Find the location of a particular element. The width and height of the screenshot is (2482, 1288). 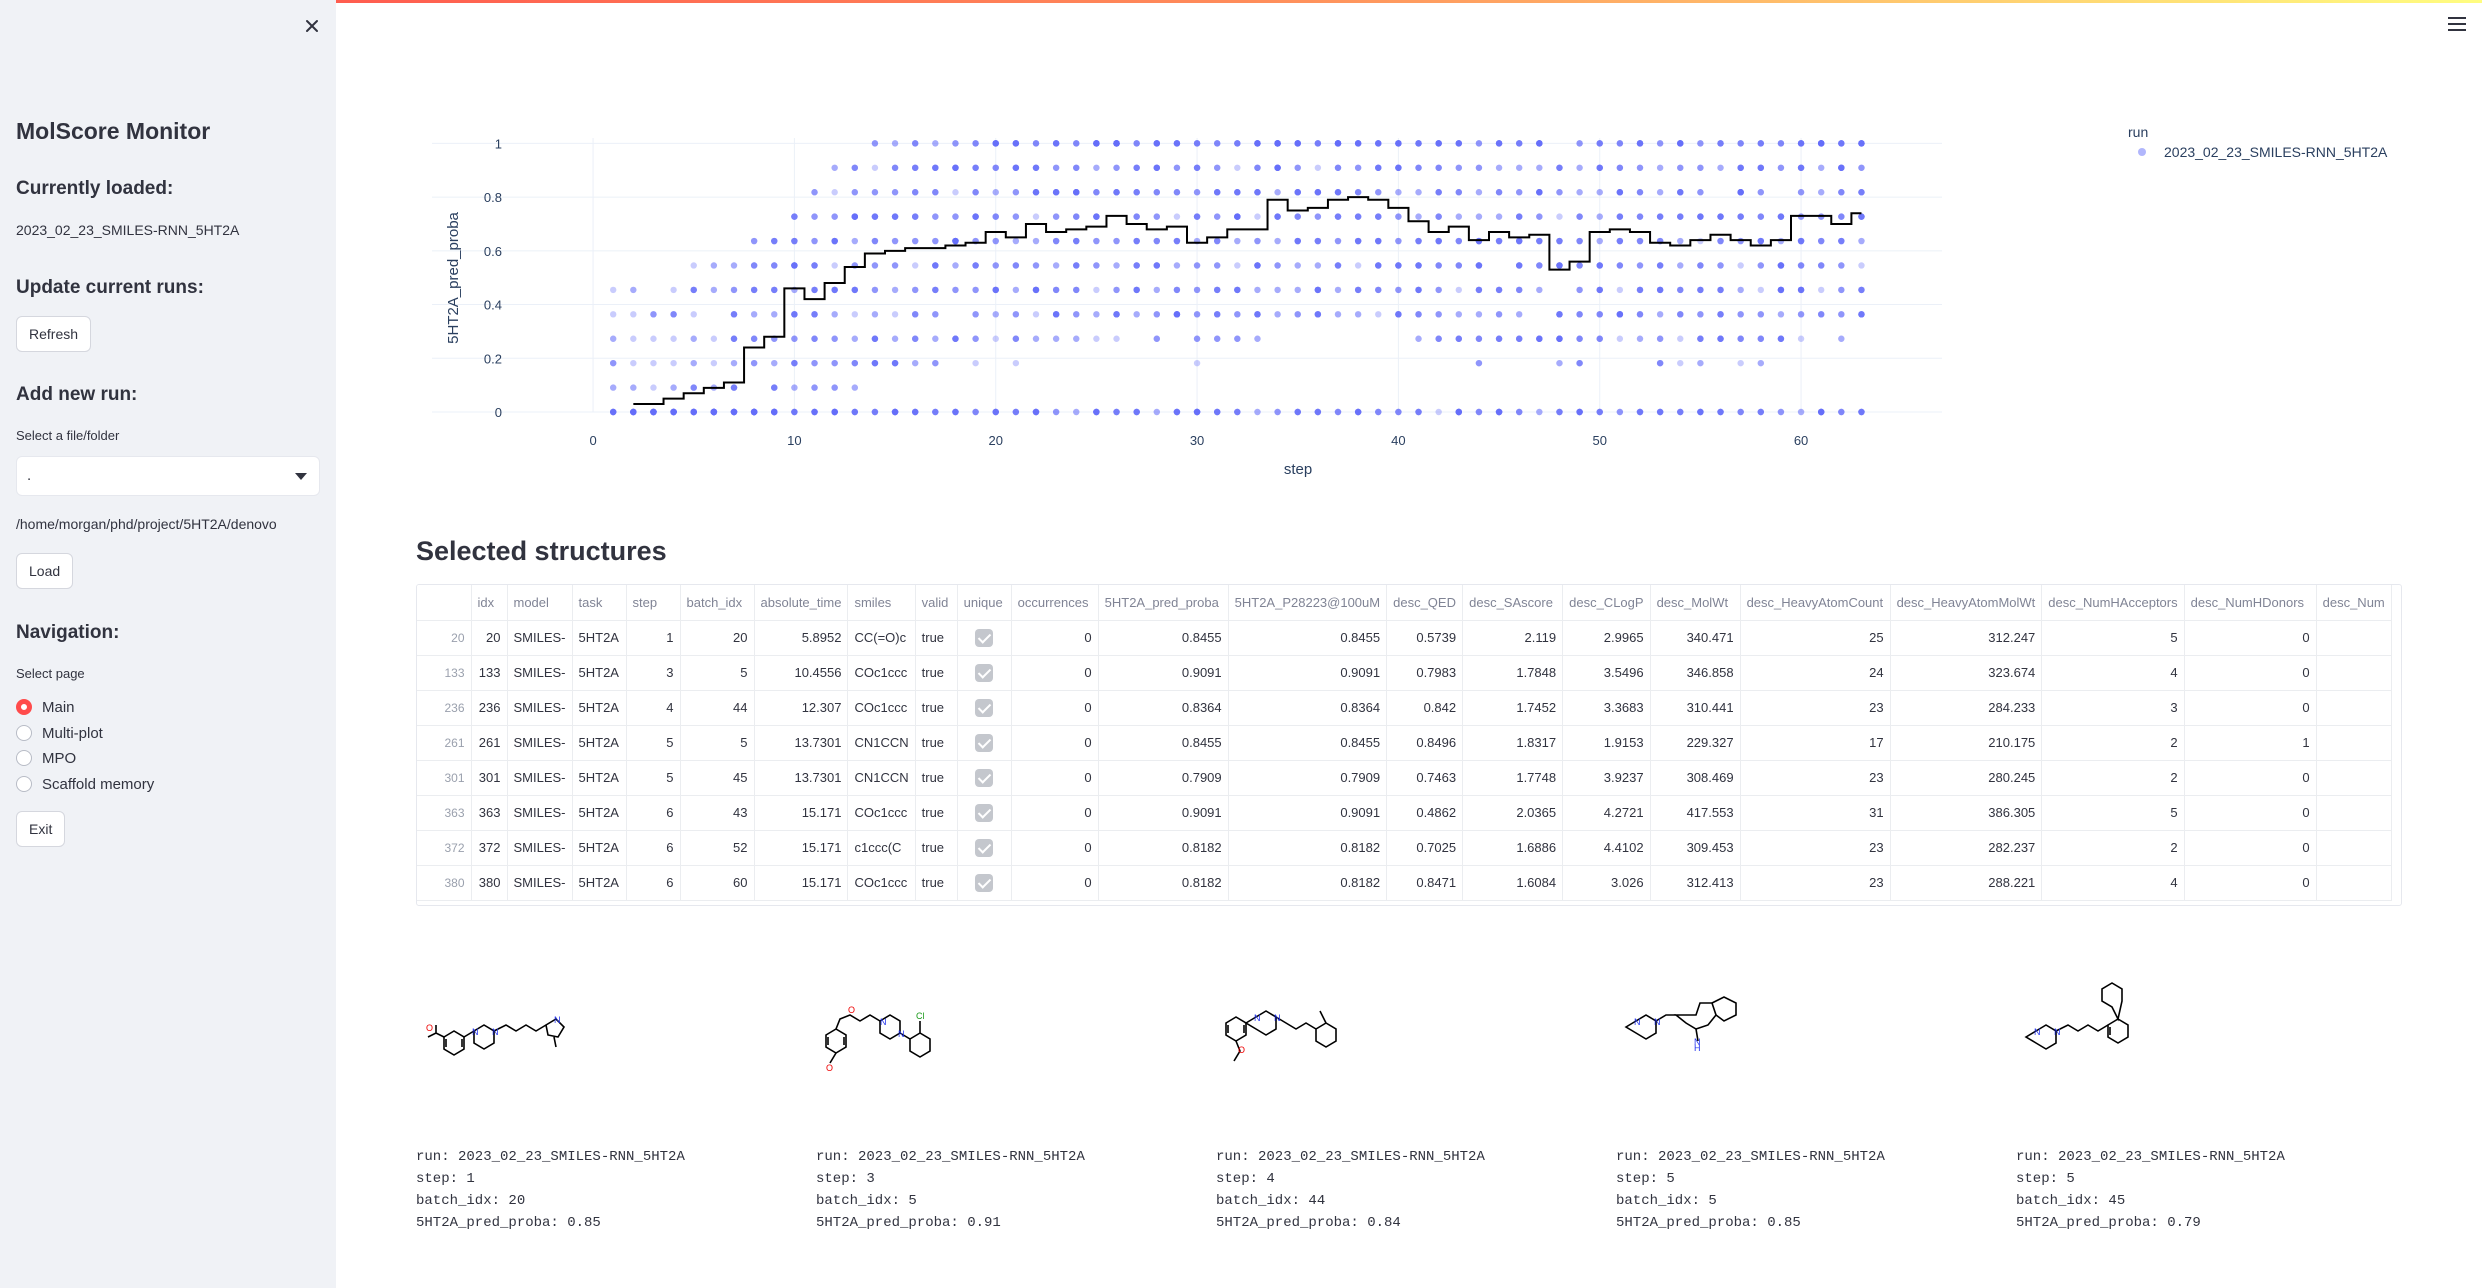

table-cell: 13.7301 is located at coordinates (801, 743).